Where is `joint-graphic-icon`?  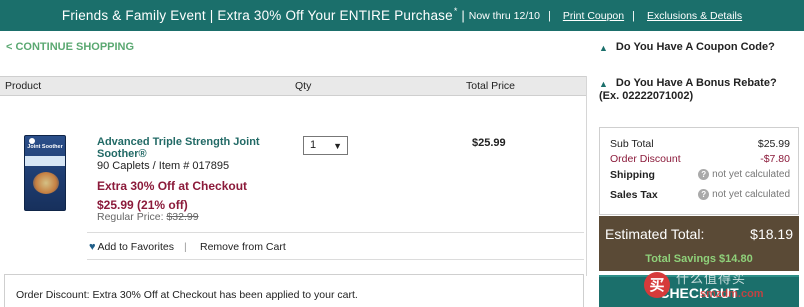 joint-graphic-icon is located at coordinates (46, 183).